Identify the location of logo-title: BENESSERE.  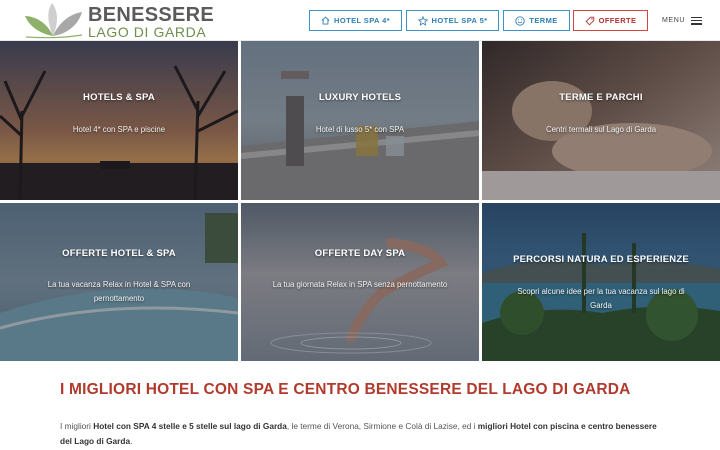
(151, 15).